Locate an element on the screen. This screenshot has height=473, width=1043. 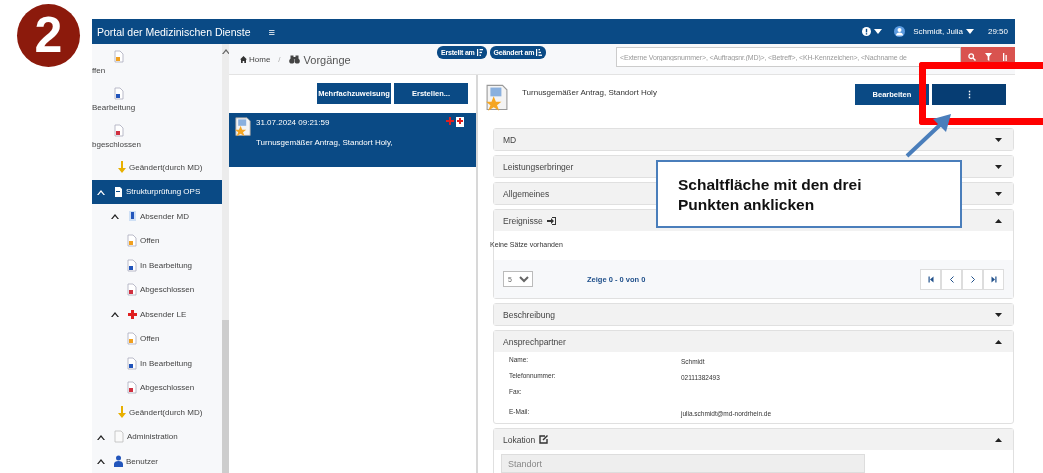
session-timer: 29:50 is located at coordinates (997, 31).